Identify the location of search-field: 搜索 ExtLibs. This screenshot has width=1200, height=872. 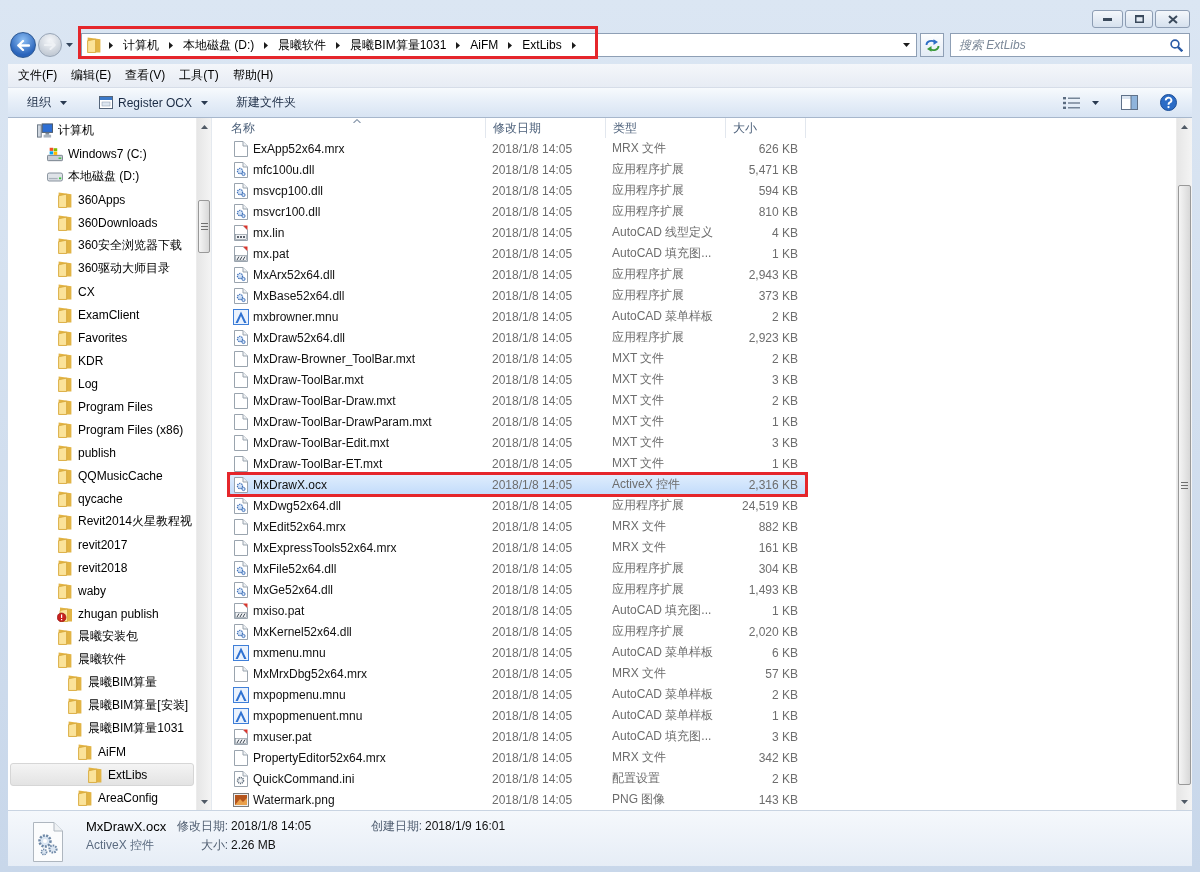
(1070, 45).